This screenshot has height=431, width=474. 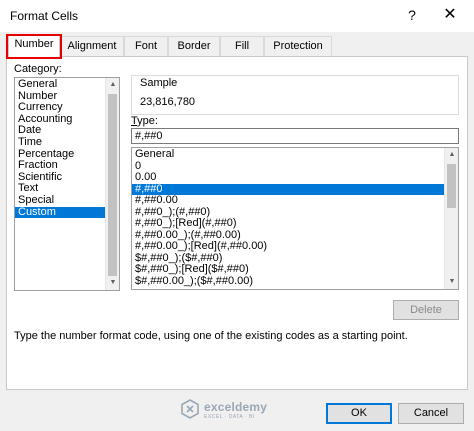 What do you see at coordinates (62, 166) in the screenshot?
I see `category-item: Fraction` at bounding box center [62, 166].